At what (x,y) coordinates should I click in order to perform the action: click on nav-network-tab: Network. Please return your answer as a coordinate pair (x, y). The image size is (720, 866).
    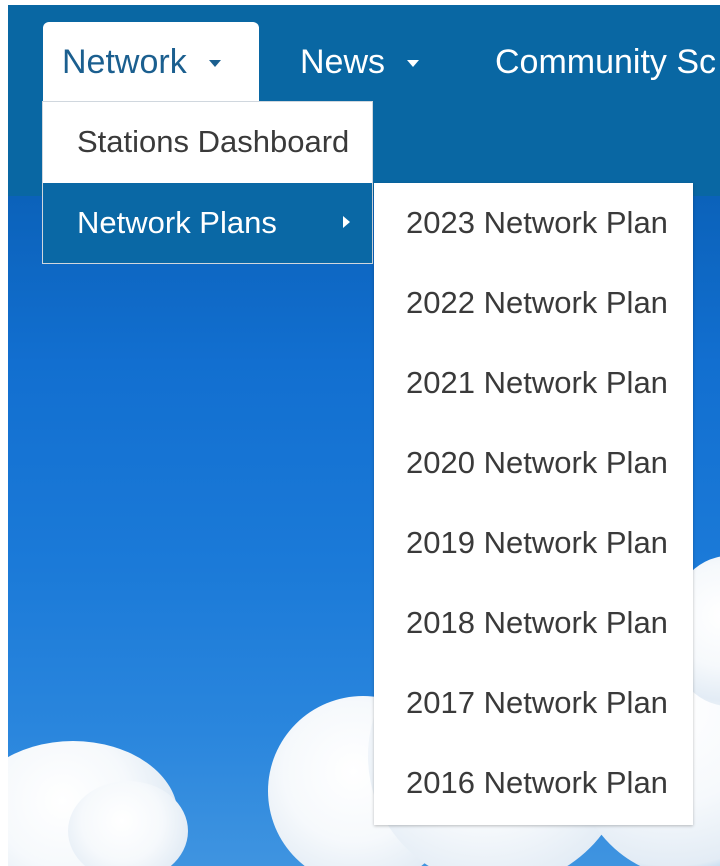
    Looking at the image, I should click on (151, 62).